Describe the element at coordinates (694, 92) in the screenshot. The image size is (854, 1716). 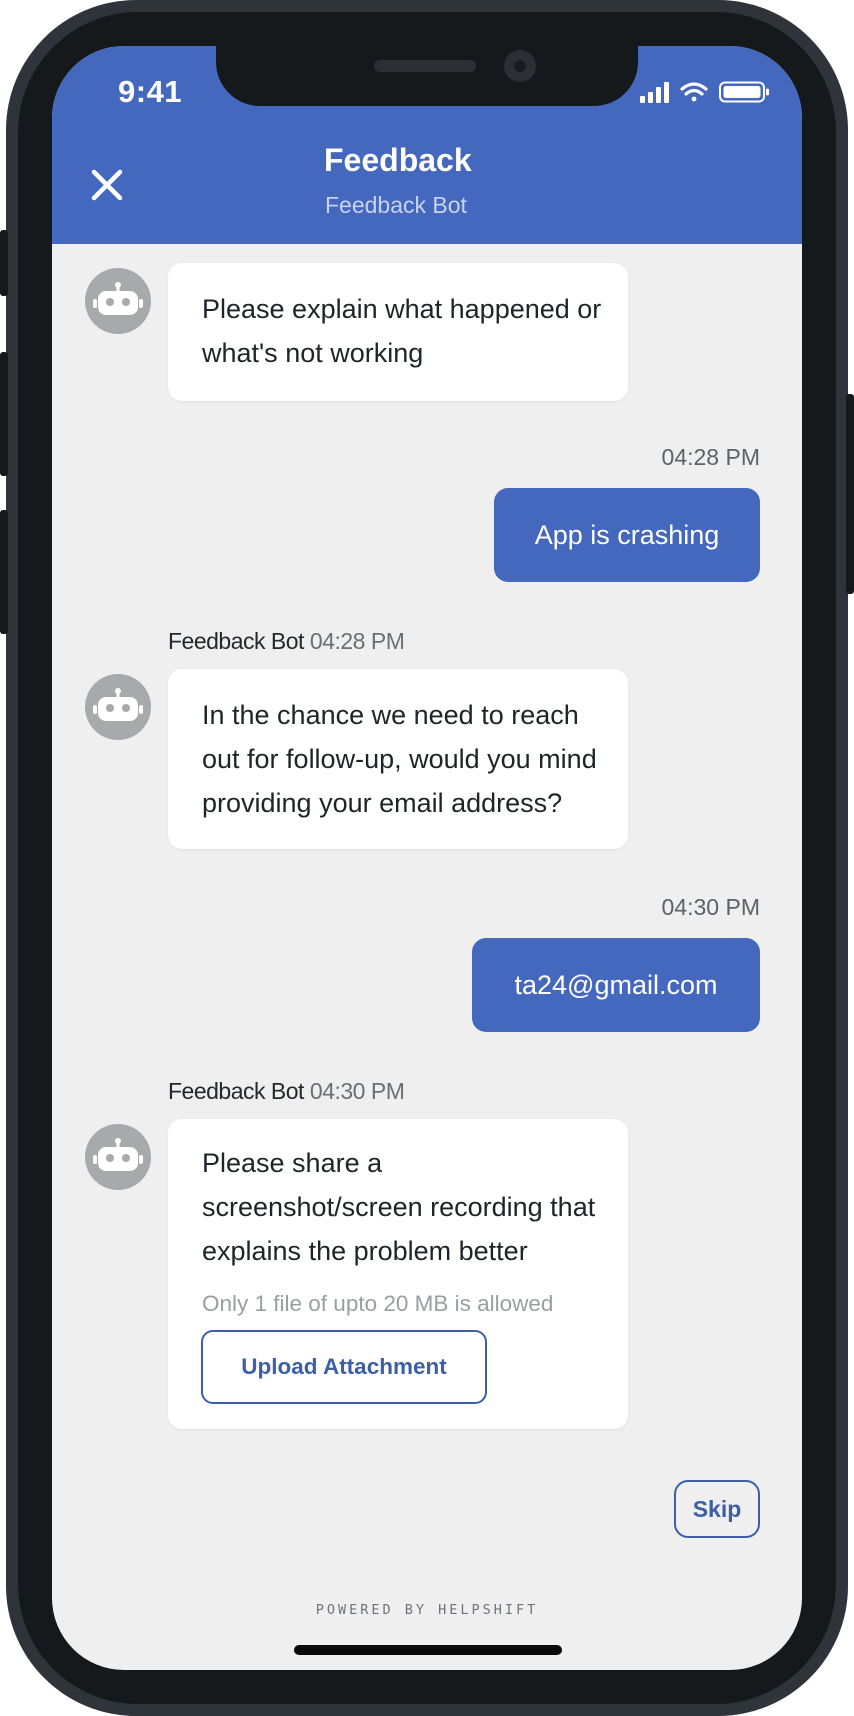
I see `wifi-icon` at that location.